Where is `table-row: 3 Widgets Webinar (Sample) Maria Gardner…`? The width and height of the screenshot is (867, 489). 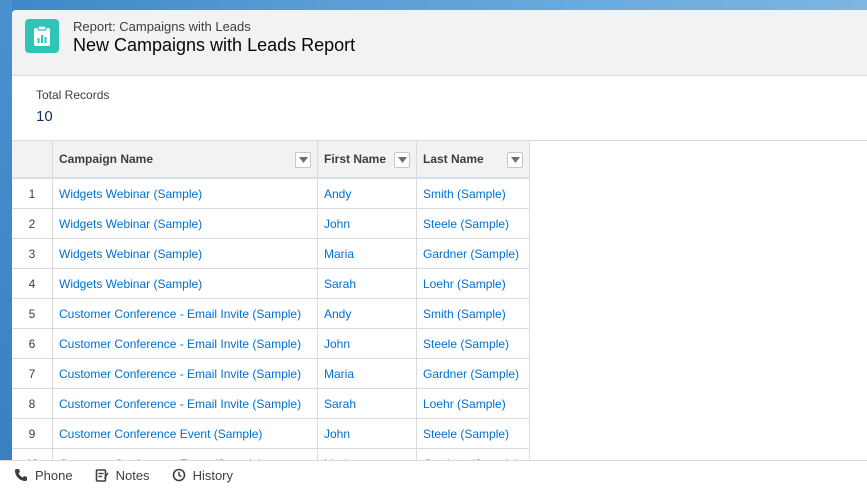
table-row: 3 Widgets Webinar (Sample) Maria Gardner… is located at coordinates (271, 253).